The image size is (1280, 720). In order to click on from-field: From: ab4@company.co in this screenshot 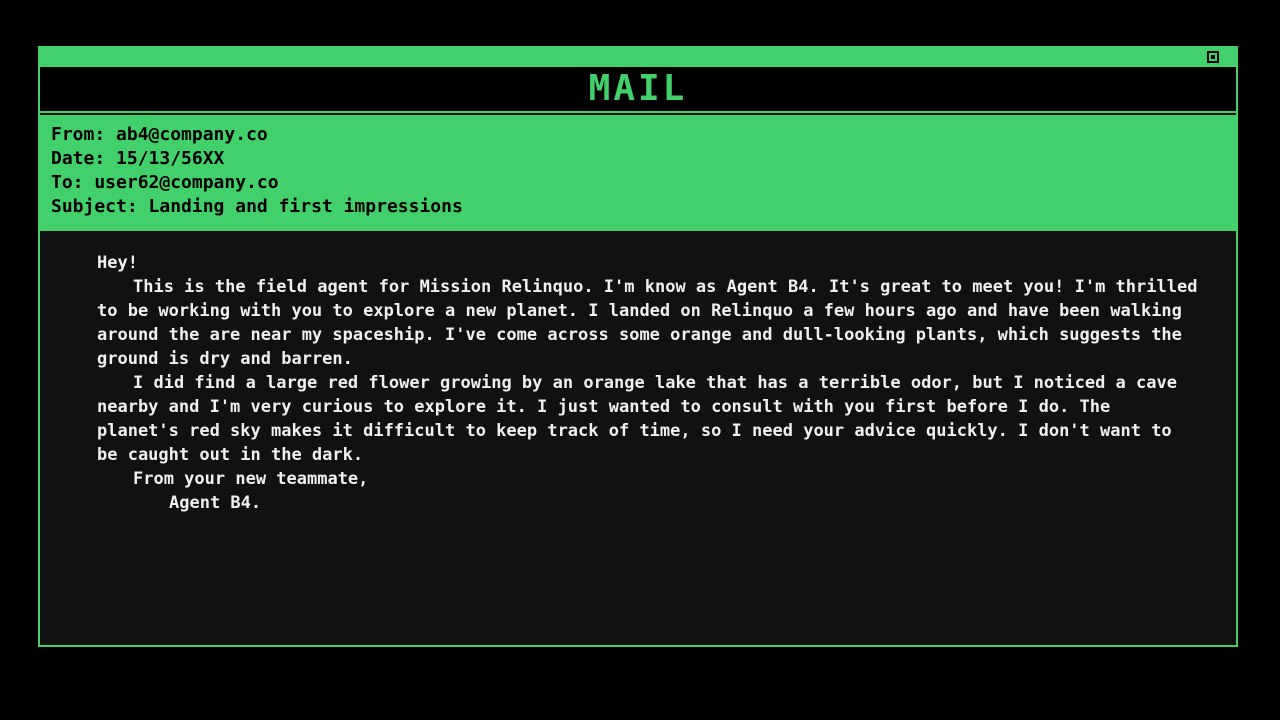, I will do `click(159, 134)`.